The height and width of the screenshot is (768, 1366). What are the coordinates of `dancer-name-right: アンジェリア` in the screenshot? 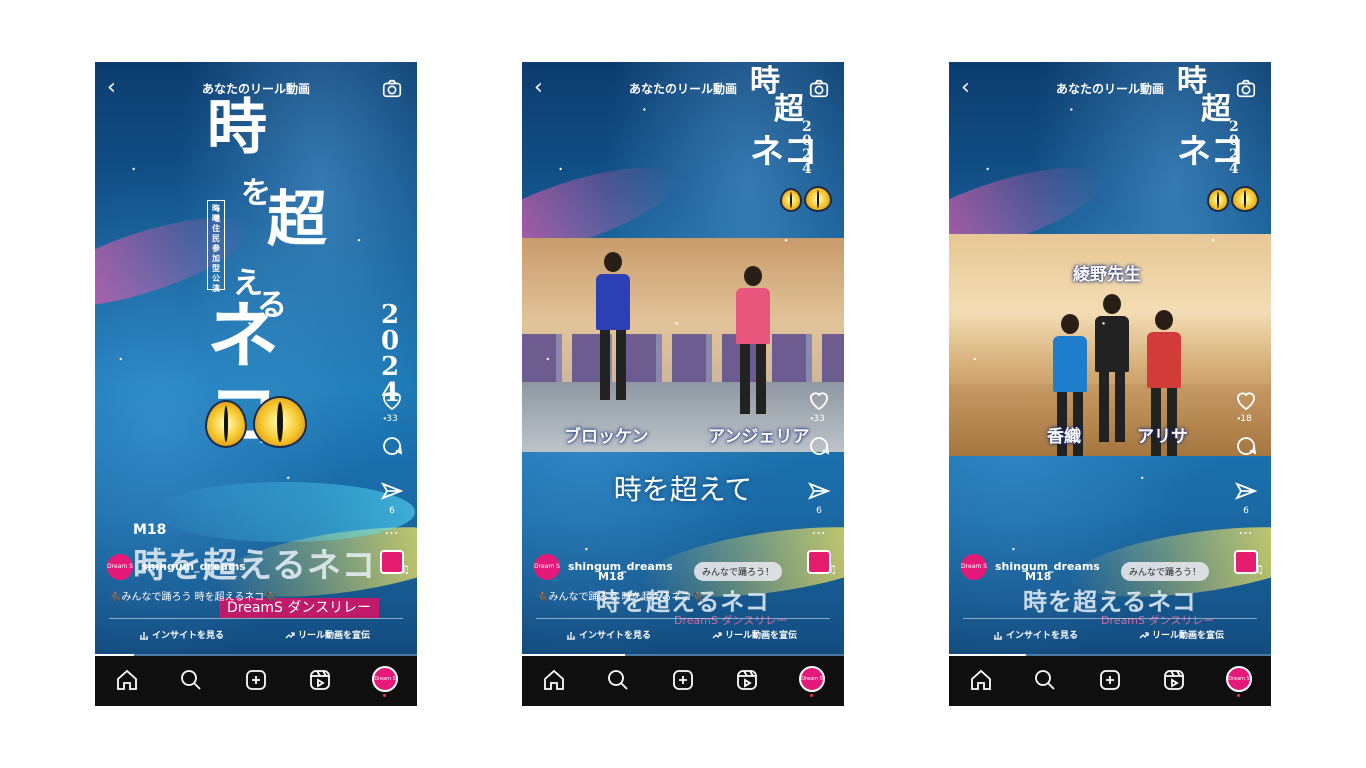 It's located at (759, 437).